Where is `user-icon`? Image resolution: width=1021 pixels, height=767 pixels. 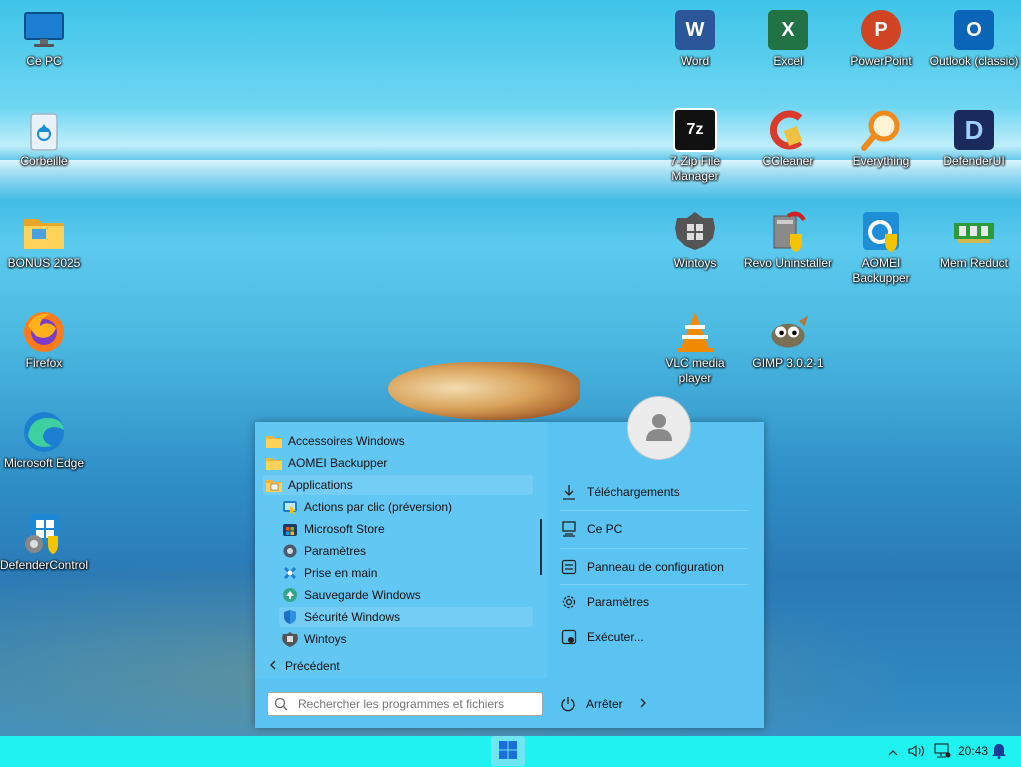 user-icon is located at coordinates (659, 428).